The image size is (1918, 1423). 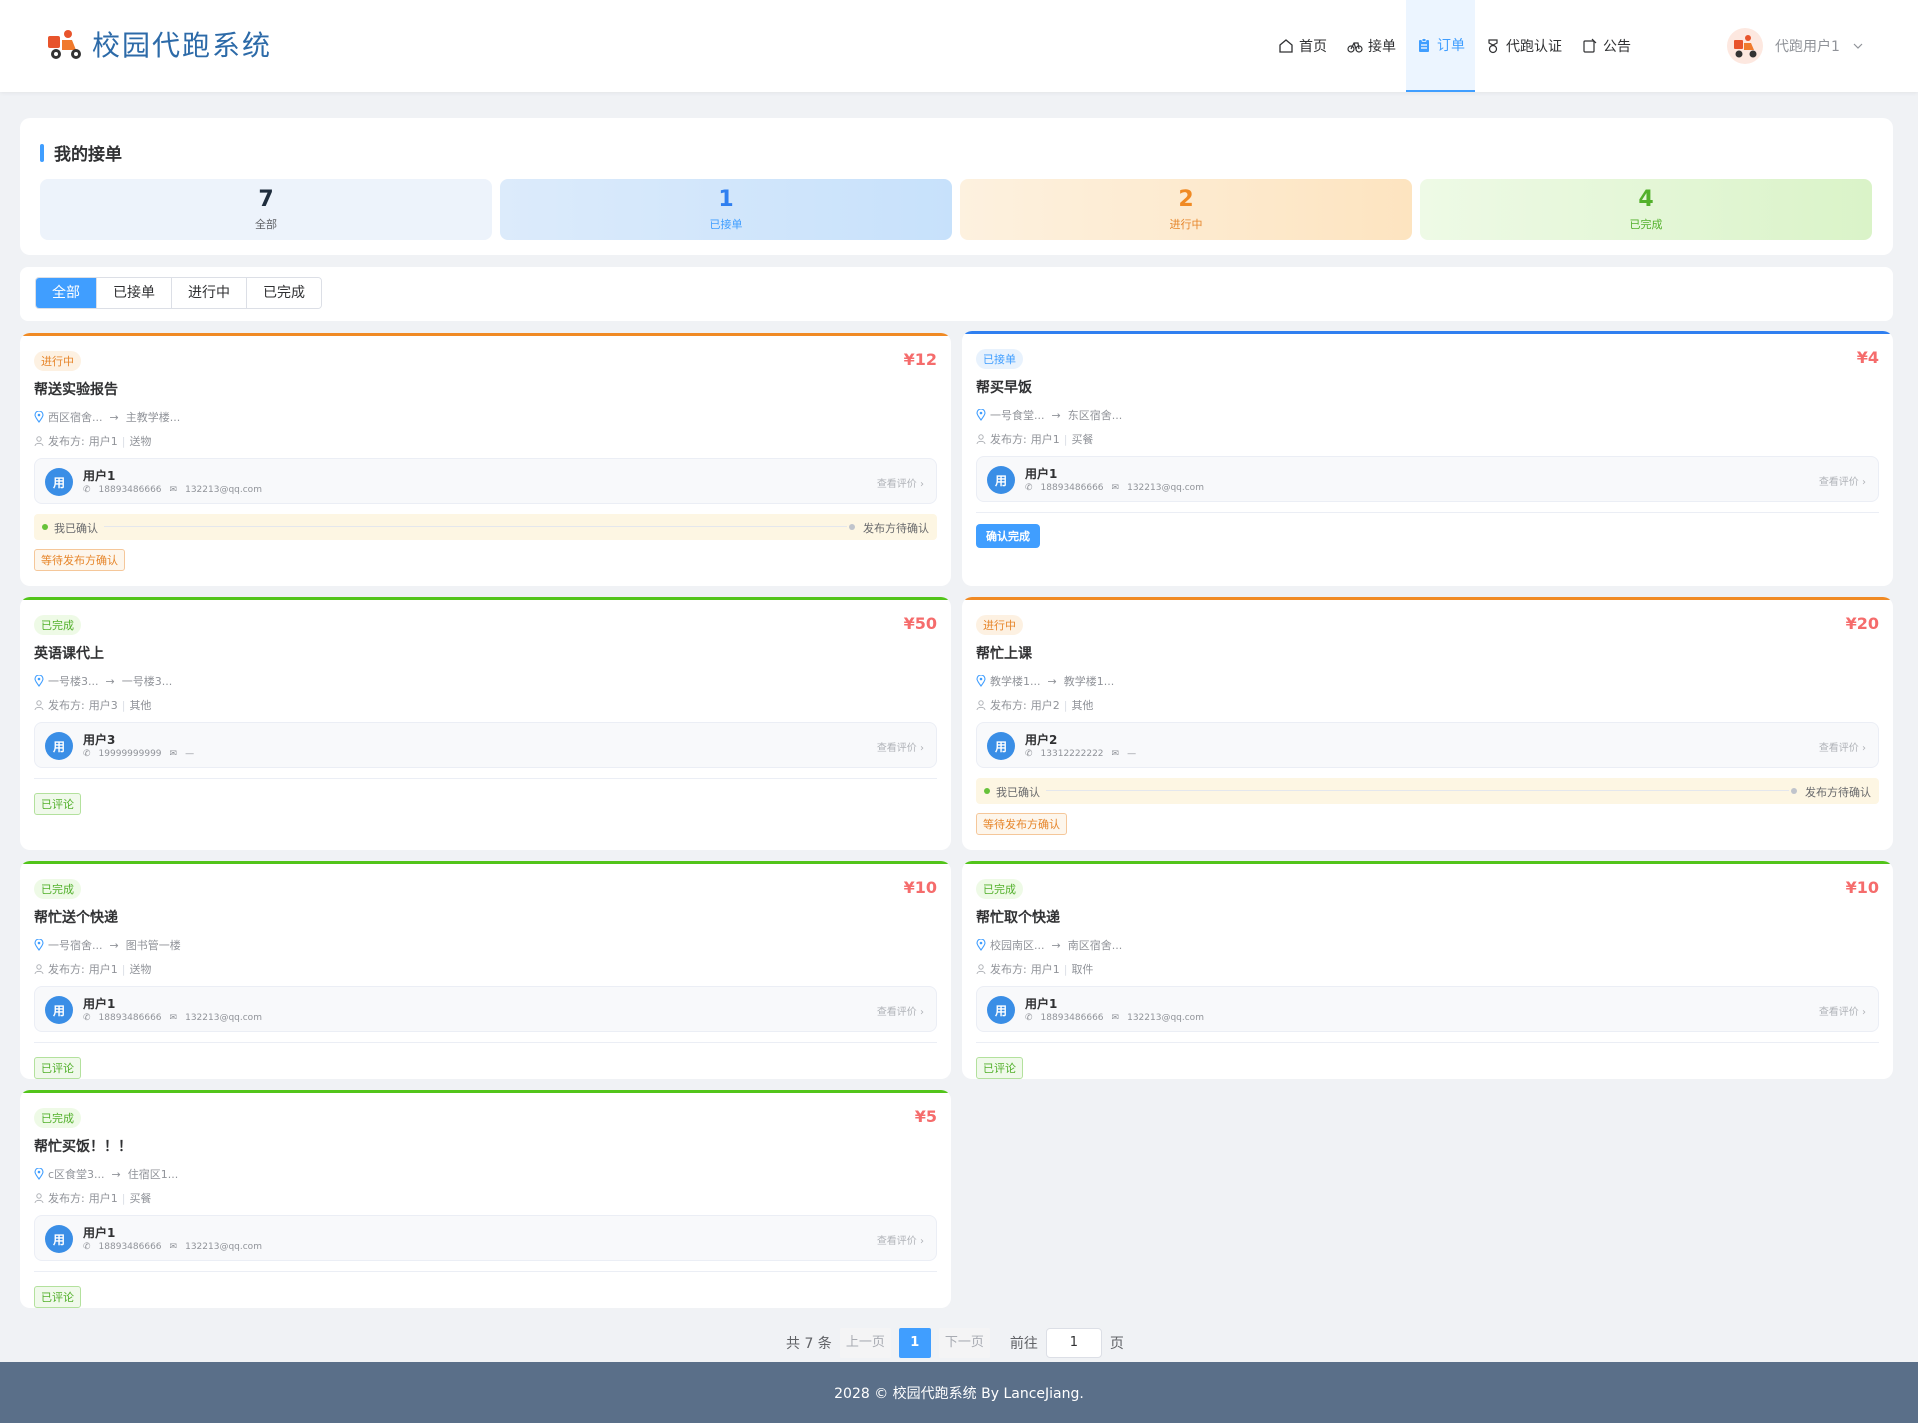 I want to click on pager-prev: 上一页, so click(x=865, y=1343).